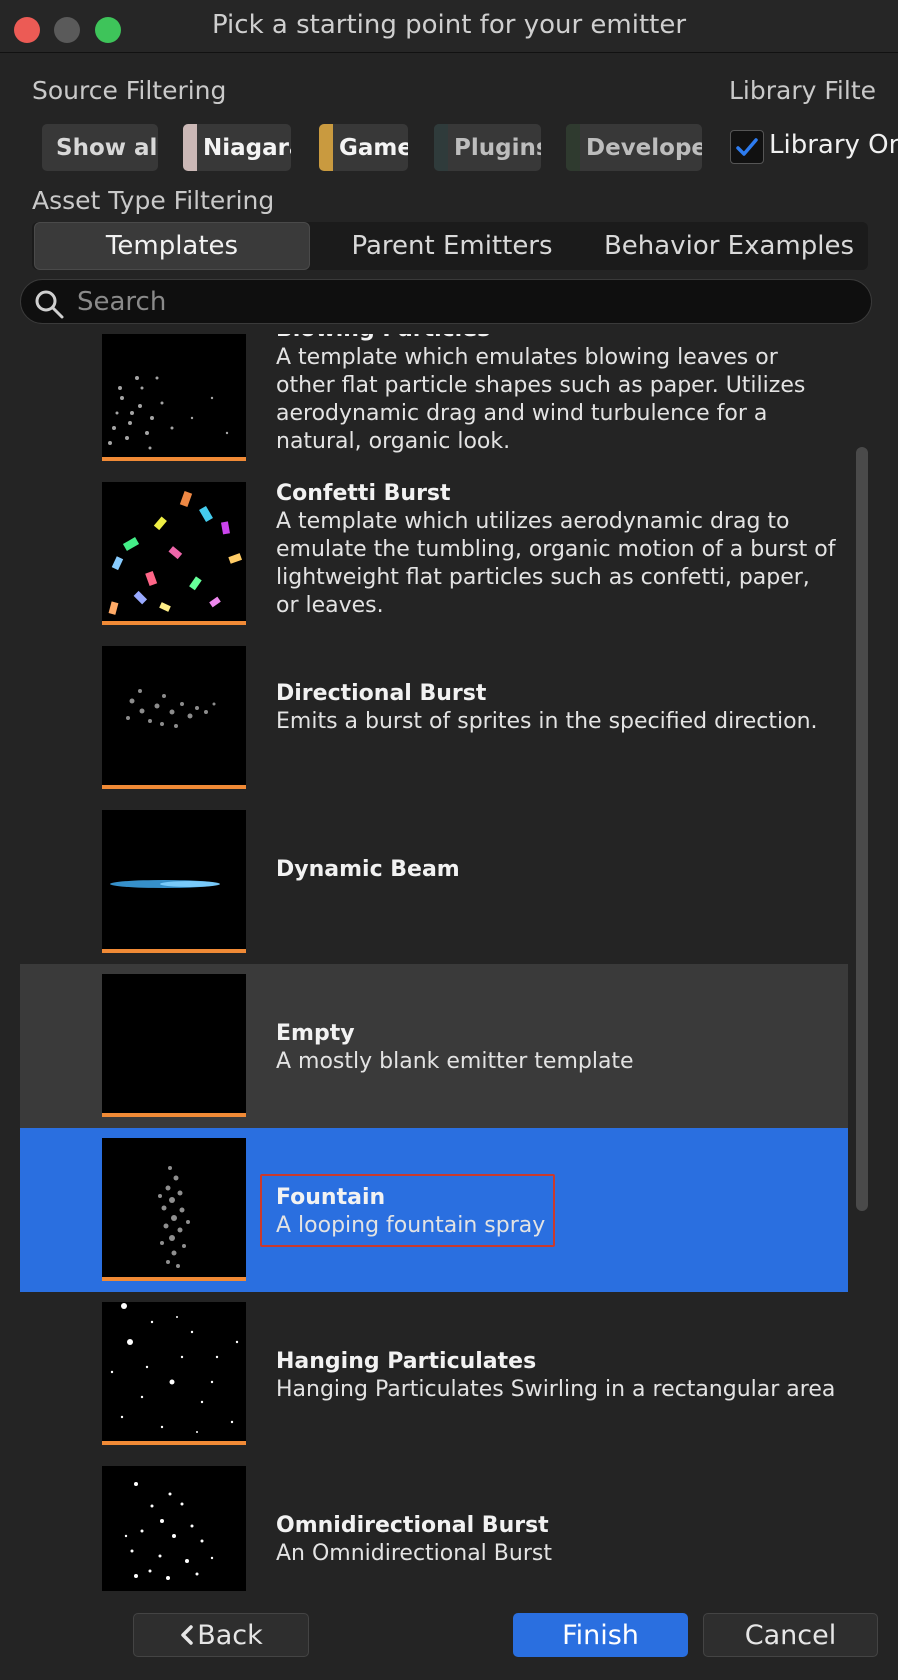  I want to click on tab-behavior-examples: Behavior Examples, so click(729, 246).